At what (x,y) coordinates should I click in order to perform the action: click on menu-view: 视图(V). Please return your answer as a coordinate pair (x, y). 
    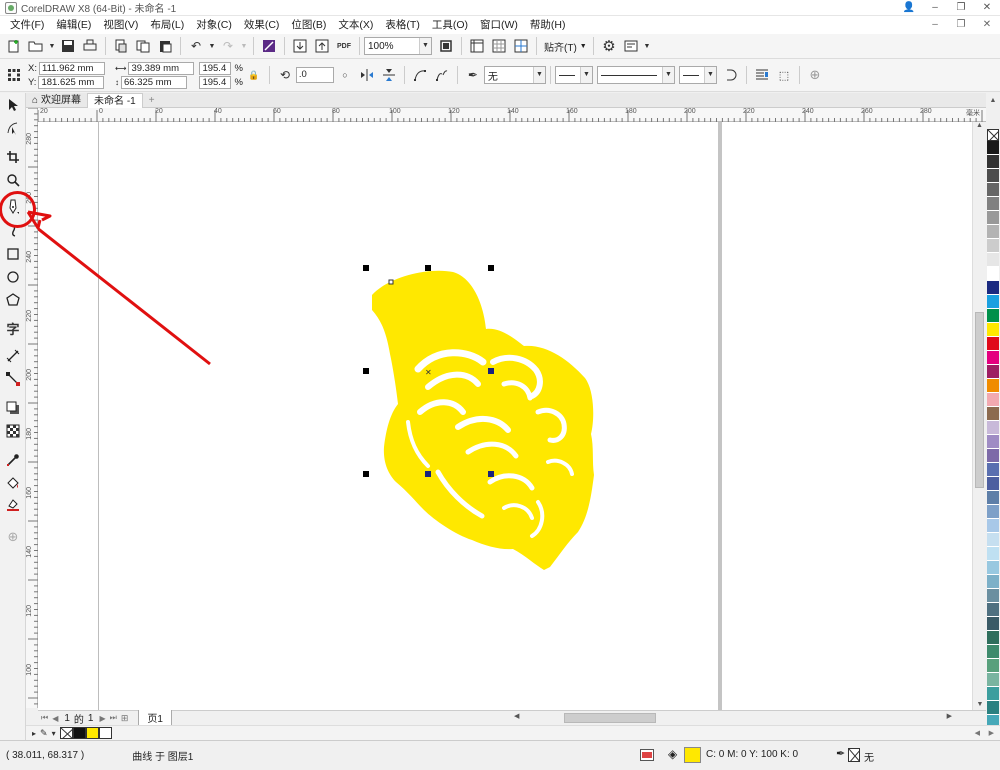
    Looking at the image, I should click on (120, 25).